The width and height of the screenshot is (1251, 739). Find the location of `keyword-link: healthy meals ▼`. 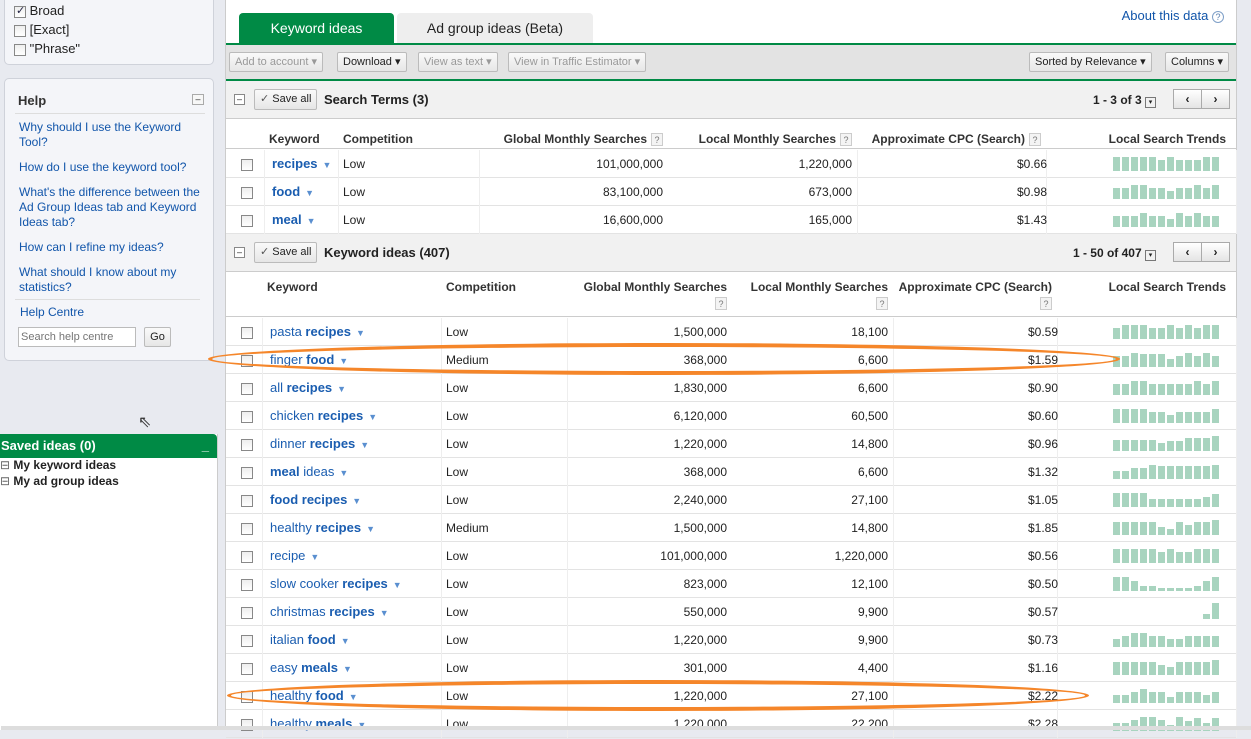

keyword-link: healthy meals ▼ is located at coordinates (318, 724).